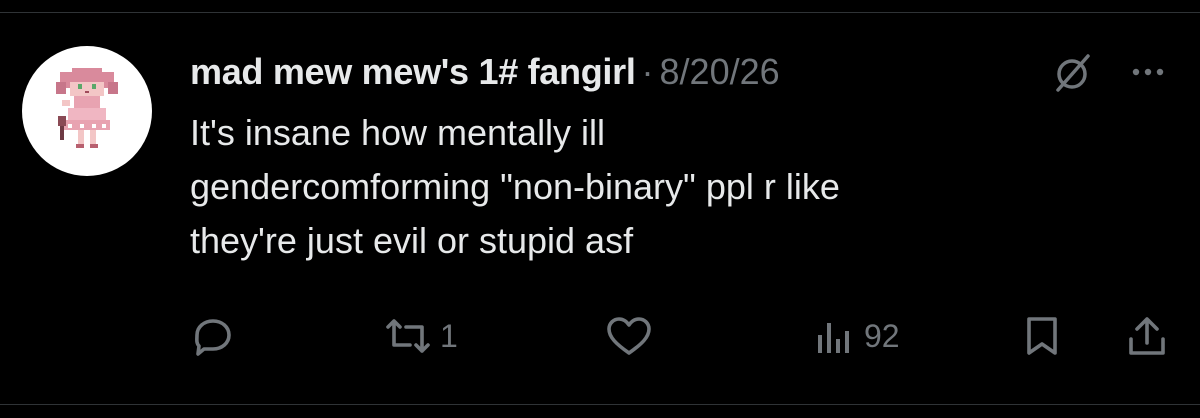  What do you see at coordinates (213, 337) in the screenshot?
I see `reply-icon` at bounding box center [213, 337].